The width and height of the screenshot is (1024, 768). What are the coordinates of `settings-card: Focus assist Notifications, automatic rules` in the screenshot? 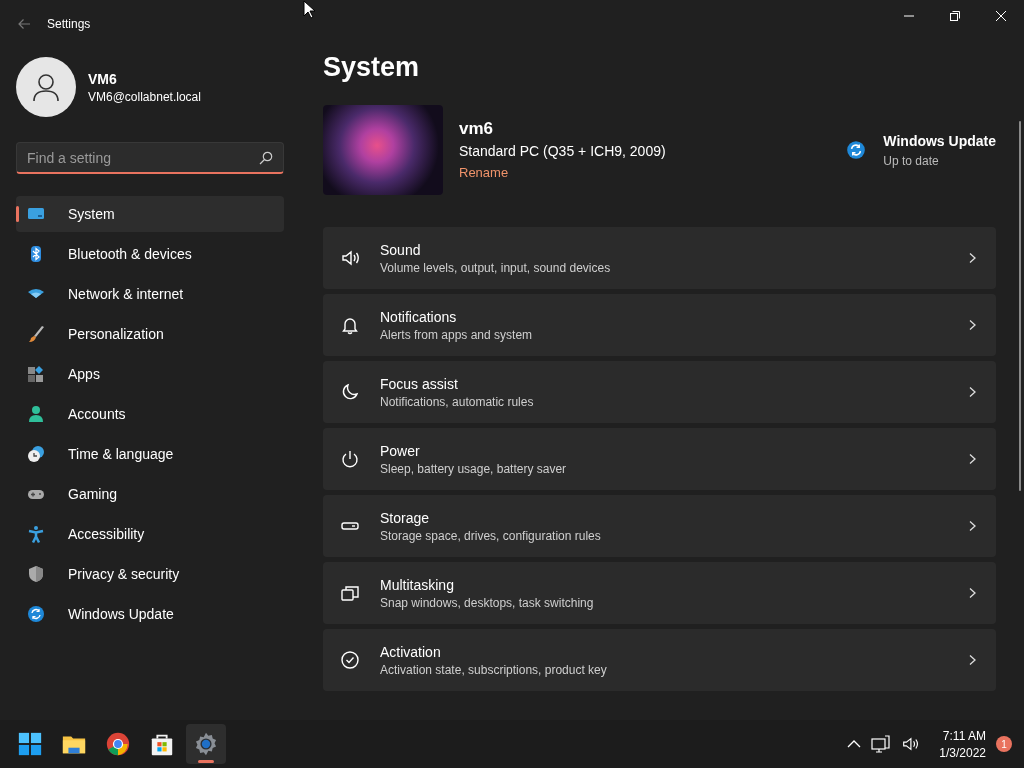 It's located at (659, 392).